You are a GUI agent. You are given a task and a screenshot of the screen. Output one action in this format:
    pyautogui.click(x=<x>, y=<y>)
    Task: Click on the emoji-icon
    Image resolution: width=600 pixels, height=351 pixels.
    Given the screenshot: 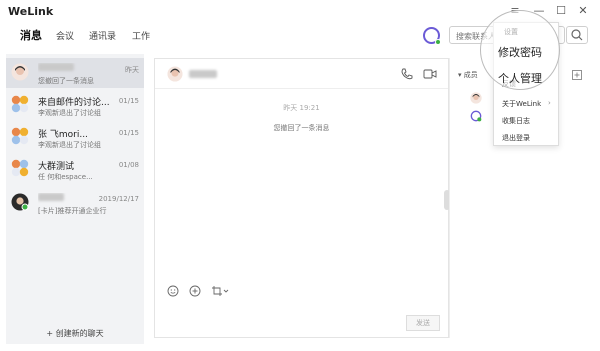 What is the action you would take?
    pyautogui.click(x=173, y=291)
    